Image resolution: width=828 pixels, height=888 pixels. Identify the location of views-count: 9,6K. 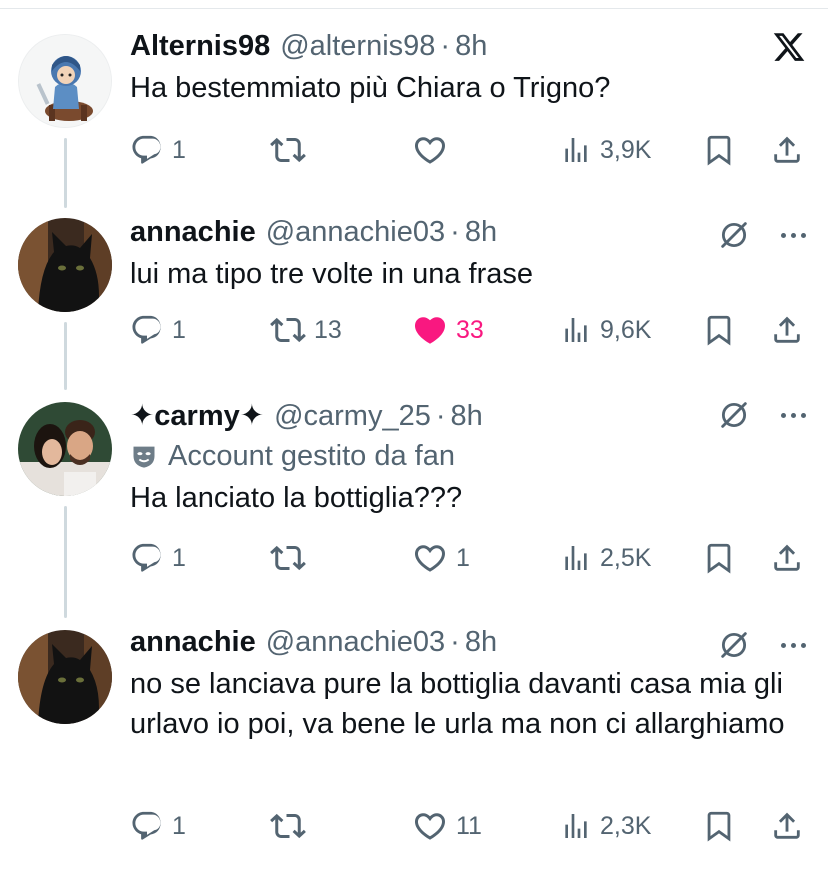
(626, 329).